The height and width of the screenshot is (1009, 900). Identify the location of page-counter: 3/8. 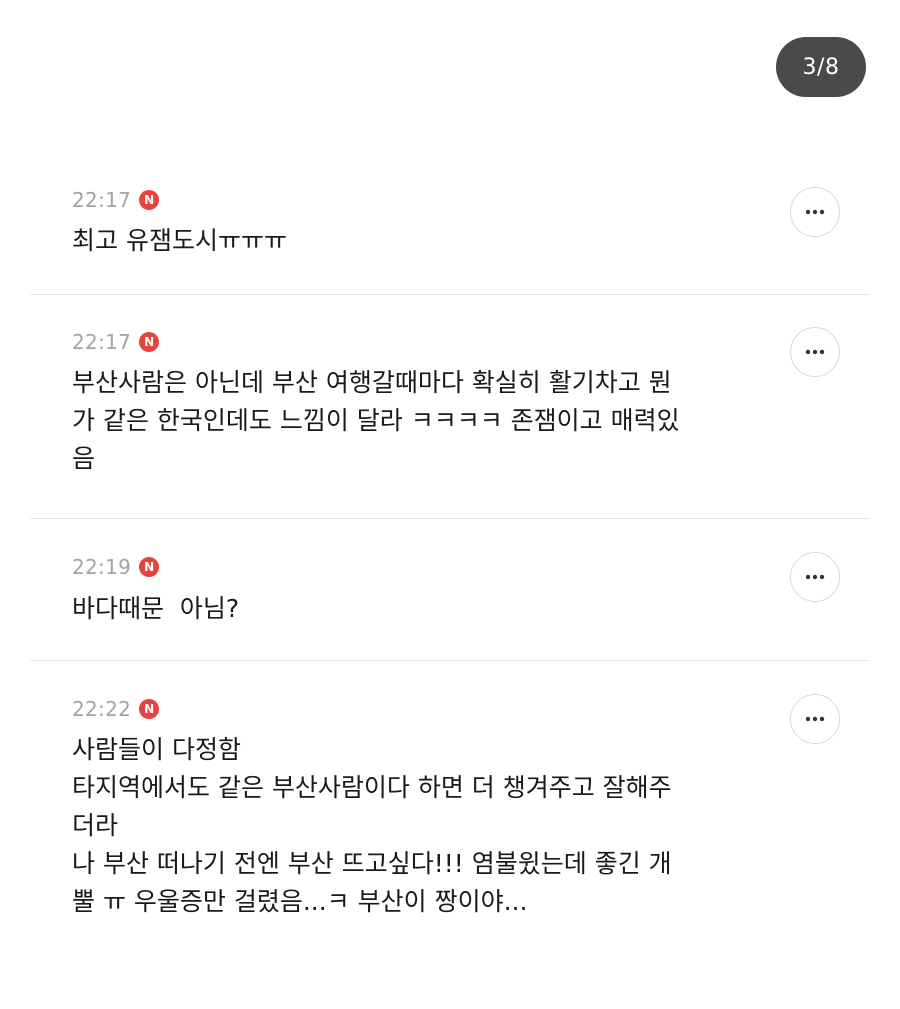
(821, 67).